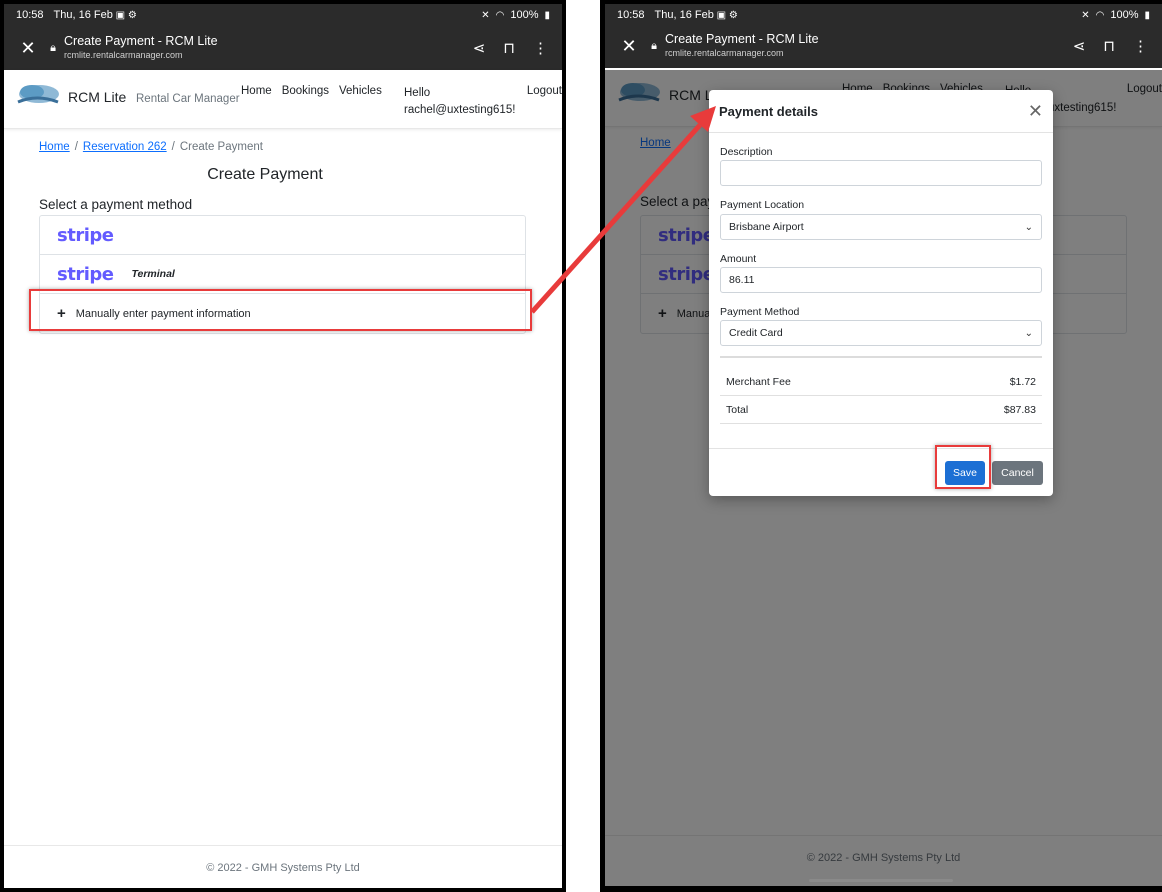 Image resolution: width=1162 pixels, height=892 pixels. Describe the element at coordinates (616, 218) in the screenshot. I see `arrow-line` at that location.